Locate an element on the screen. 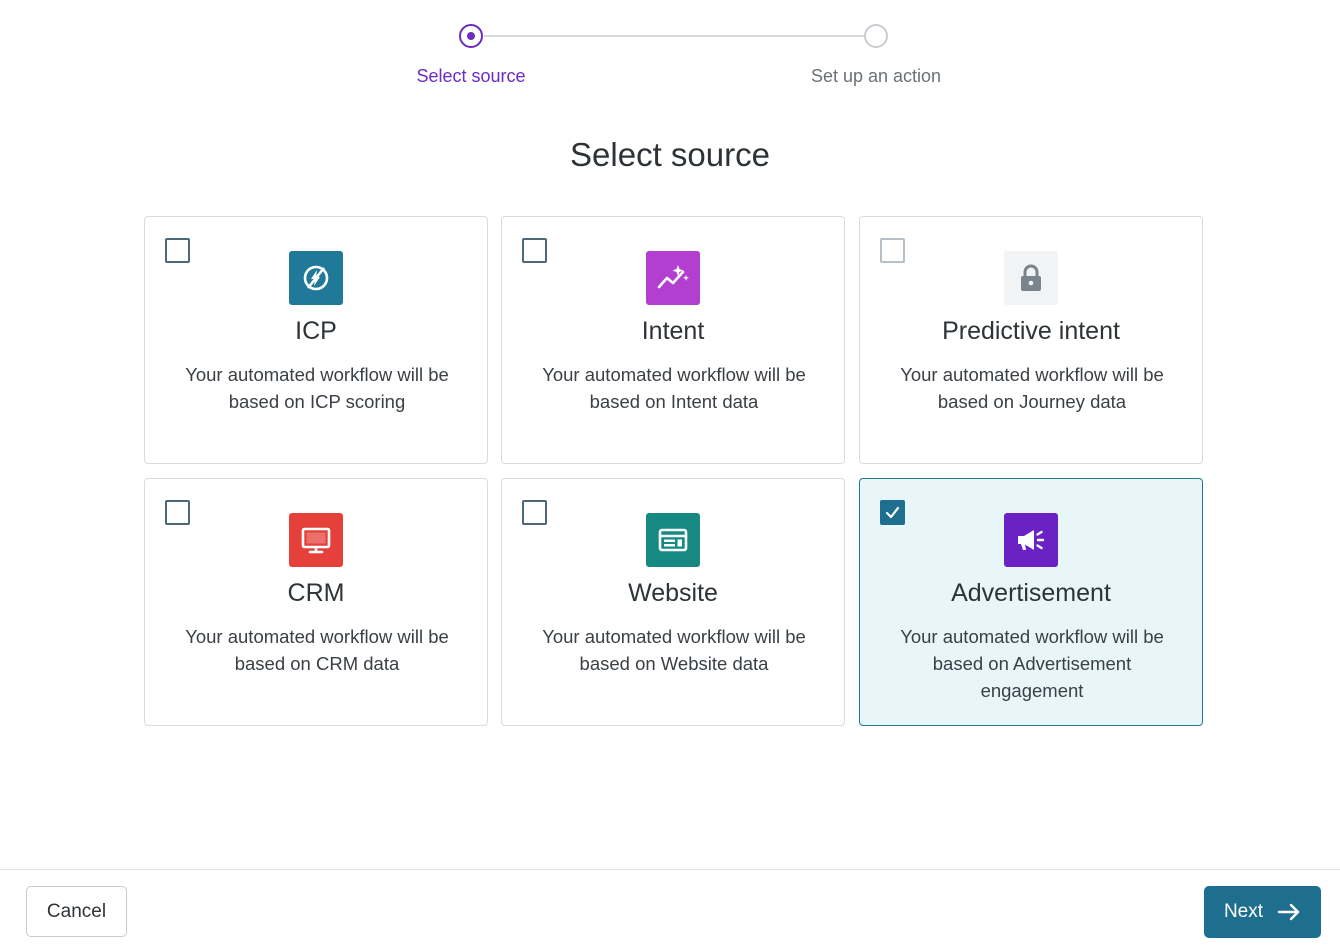 The image size is (1340, 947). card-title: Intent is located at coordinates (673, 331).